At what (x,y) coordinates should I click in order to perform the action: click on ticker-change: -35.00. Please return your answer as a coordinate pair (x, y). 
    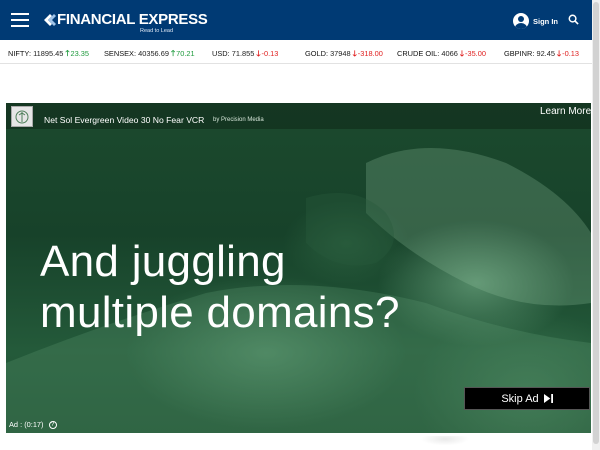
    Looking at the image, I should click on (475, 53).